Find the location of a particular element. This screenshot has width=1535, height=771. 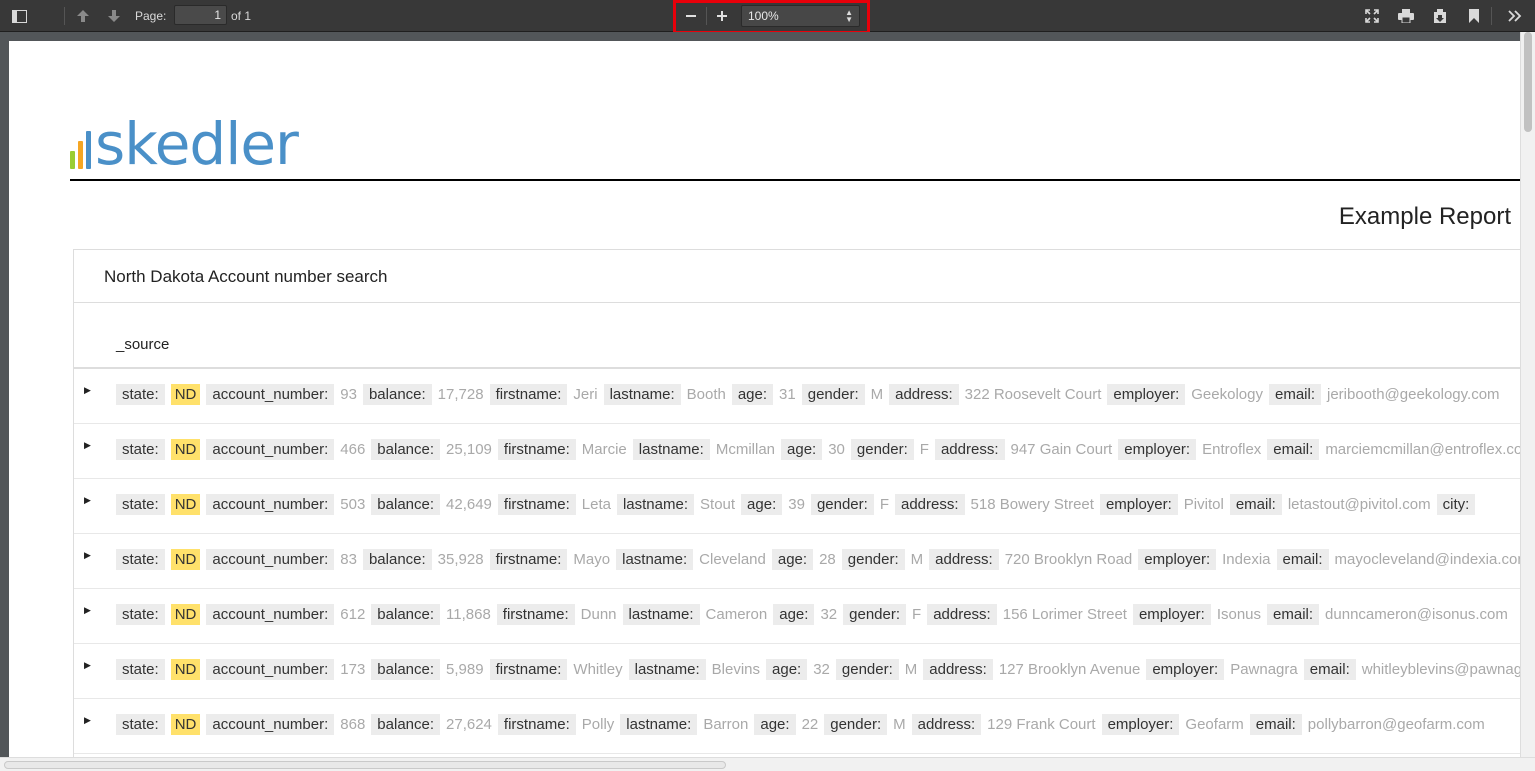

tools-icon is located at coordinates (1515, 16).